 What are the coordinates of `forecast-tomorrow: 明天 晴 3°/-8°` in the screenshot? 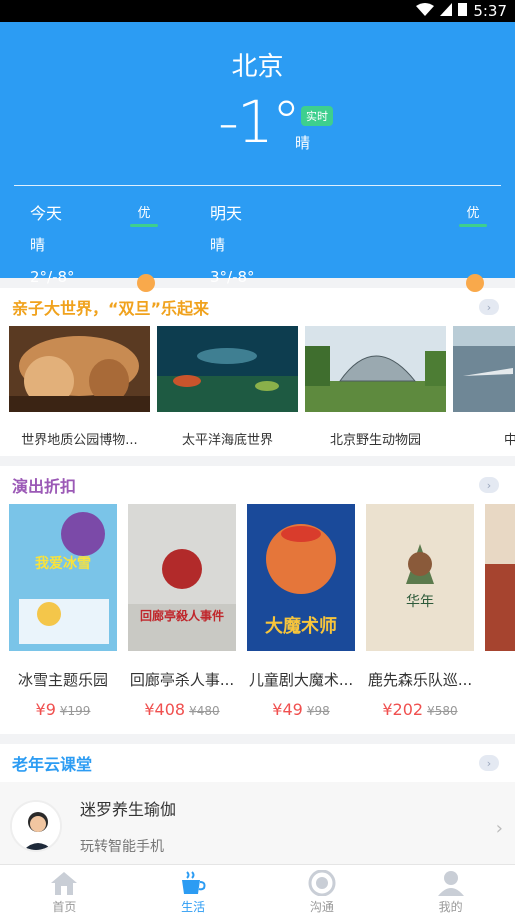 It's located at (232, 243).